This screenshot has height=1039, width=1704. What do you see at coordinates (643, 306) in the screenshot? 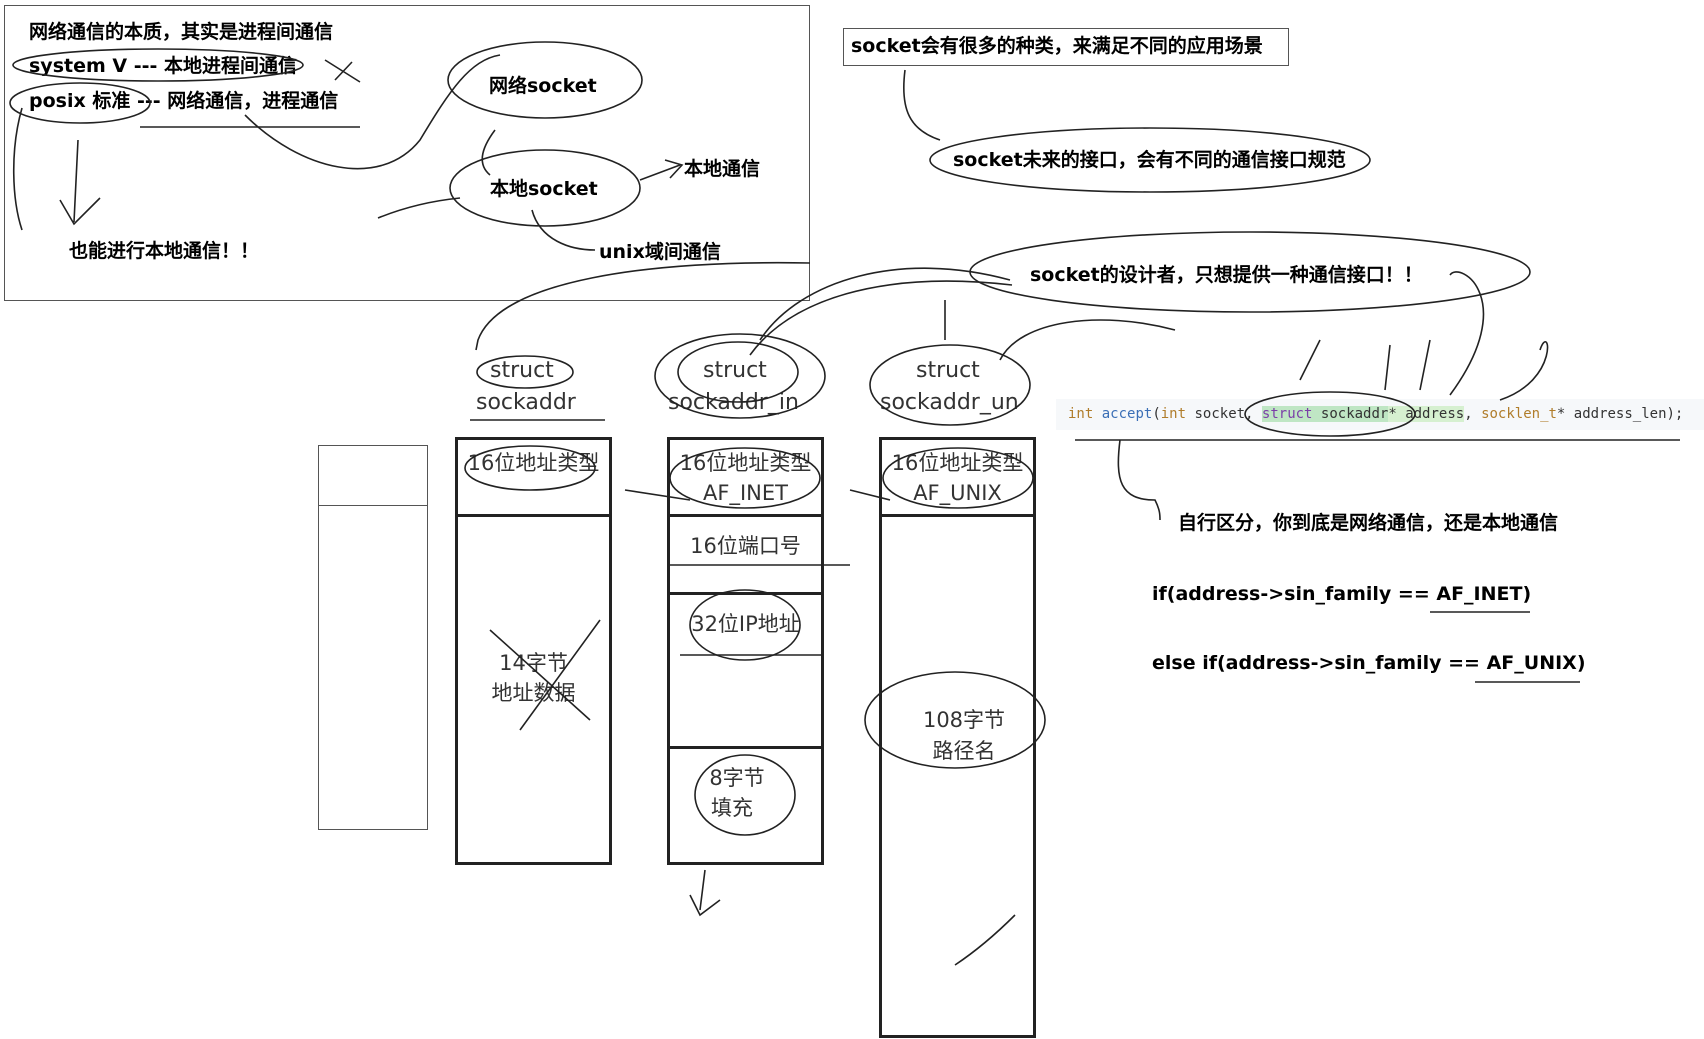
I see `curve-to-sockaddr` at bounding box center [643, 306].